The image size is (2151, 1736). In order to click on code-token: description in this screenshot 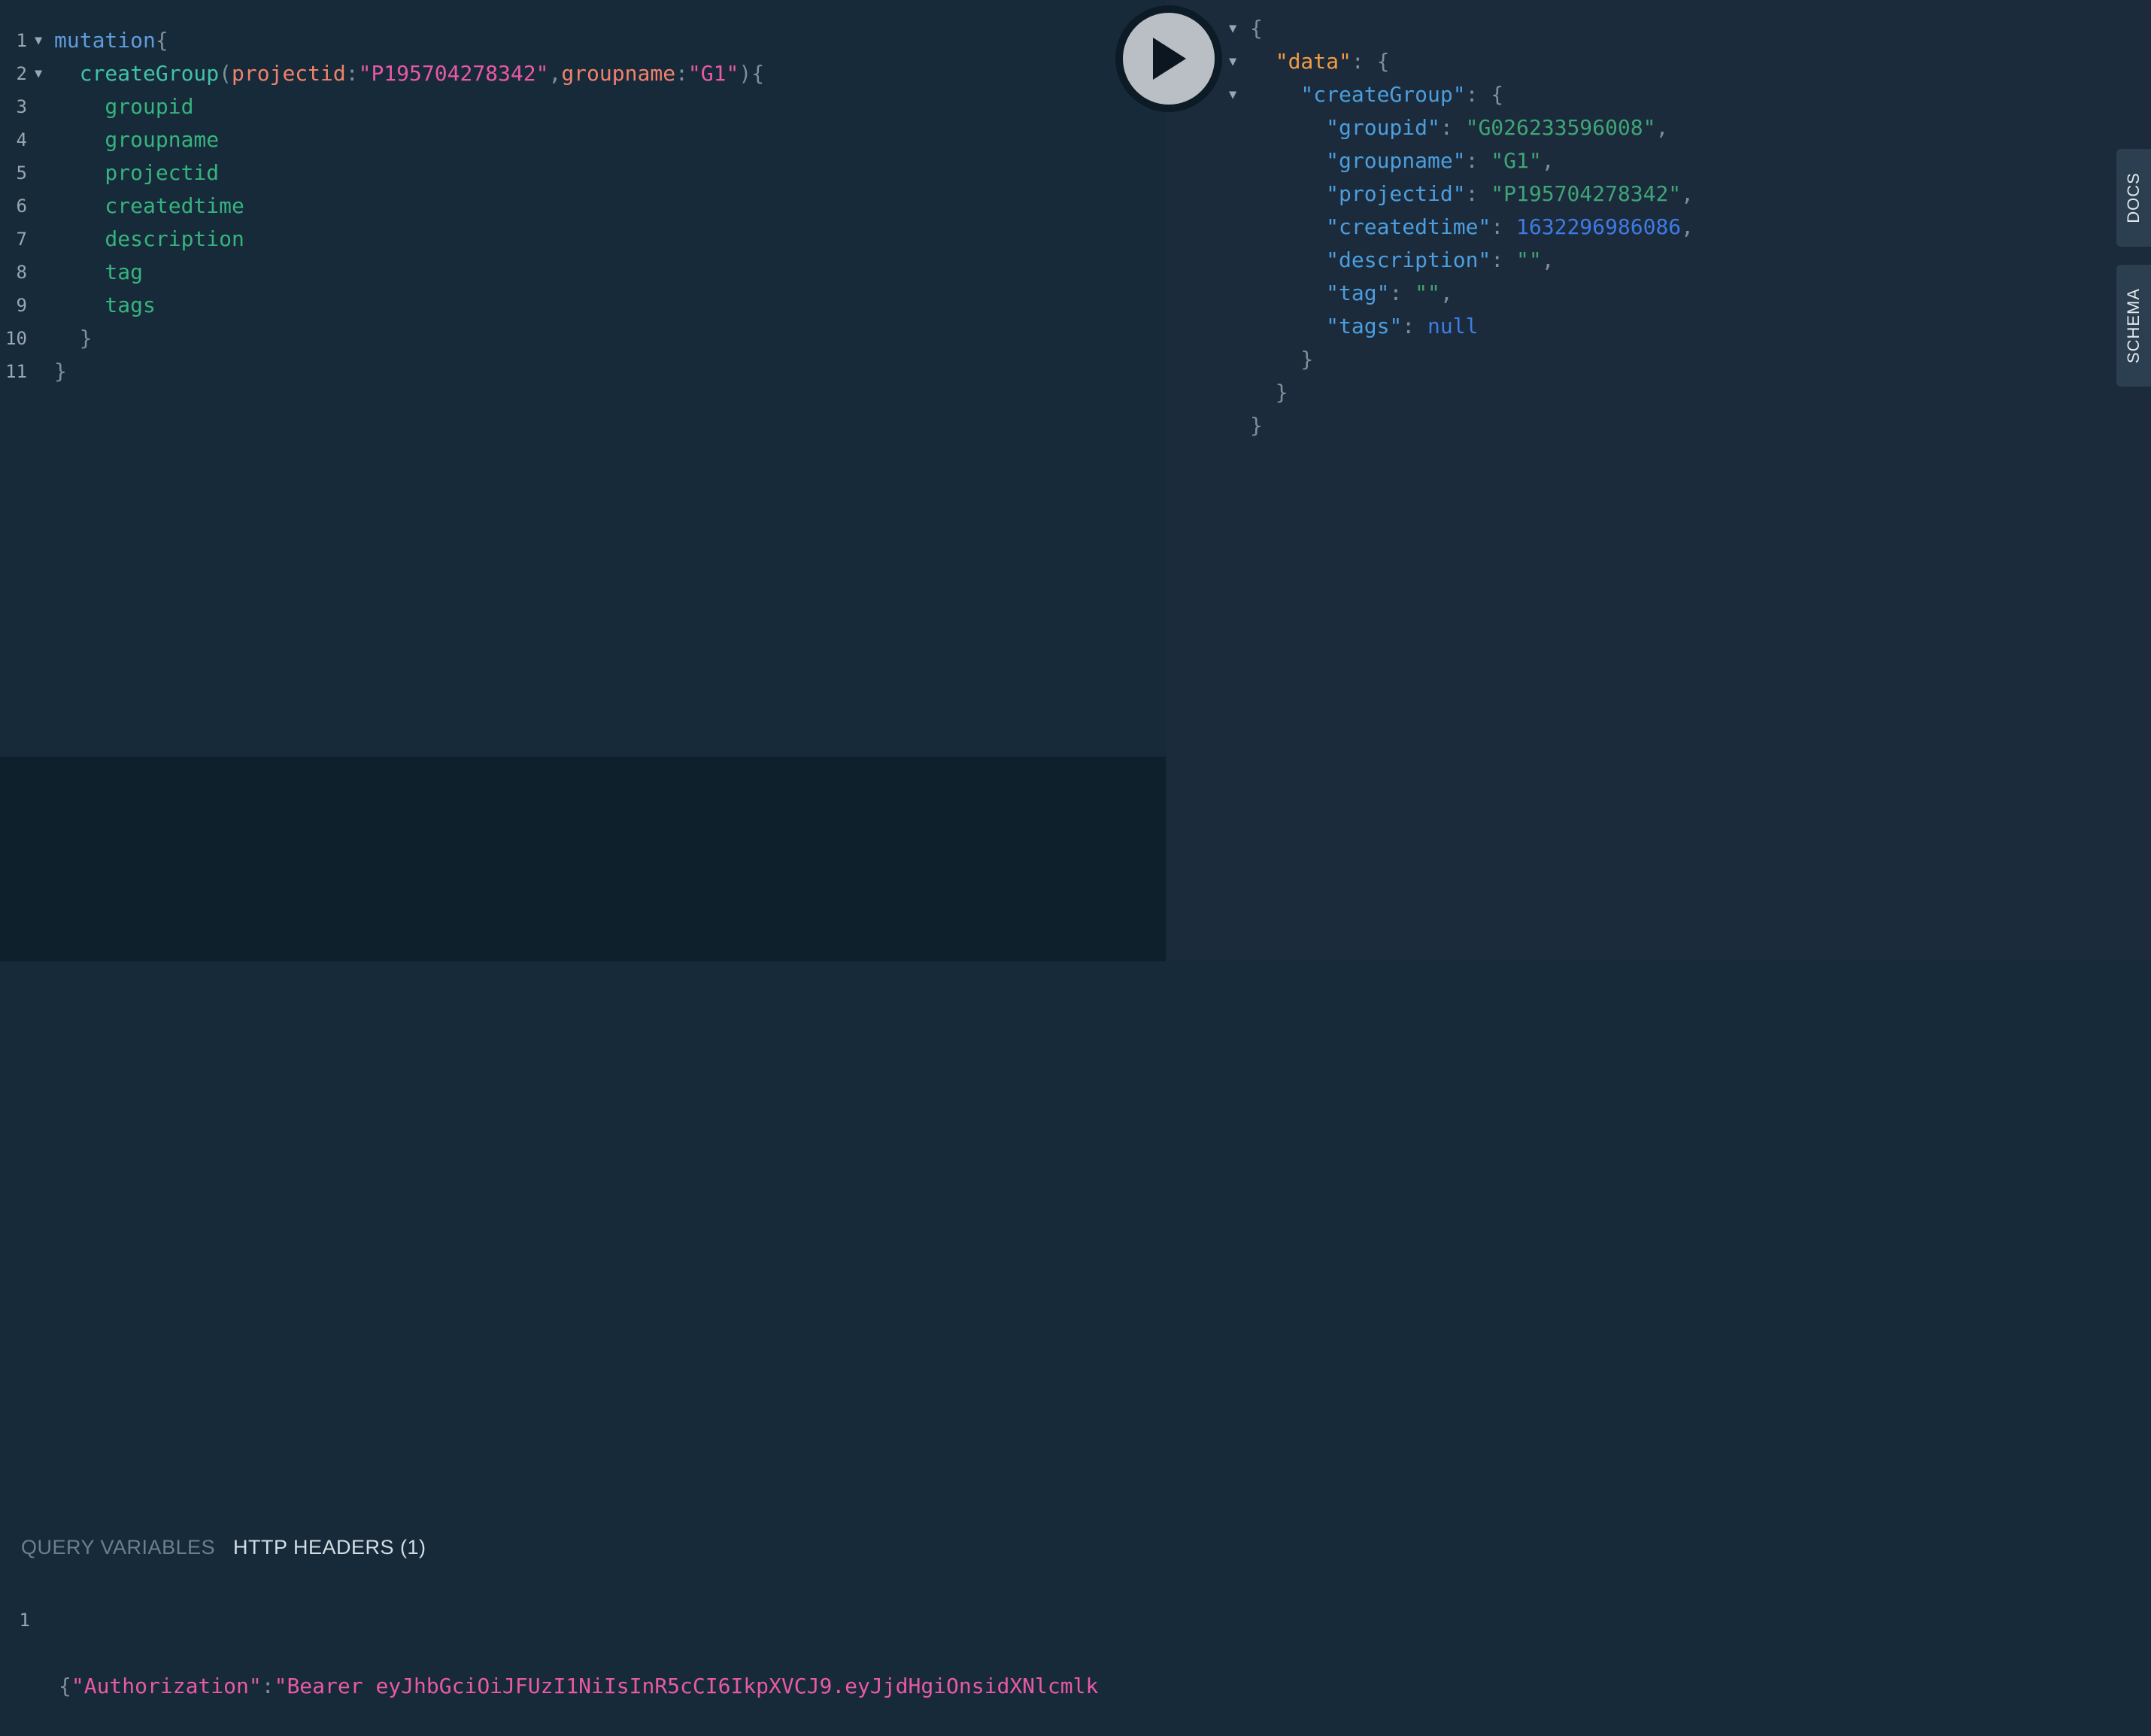, I will do `click(149, 238)`.